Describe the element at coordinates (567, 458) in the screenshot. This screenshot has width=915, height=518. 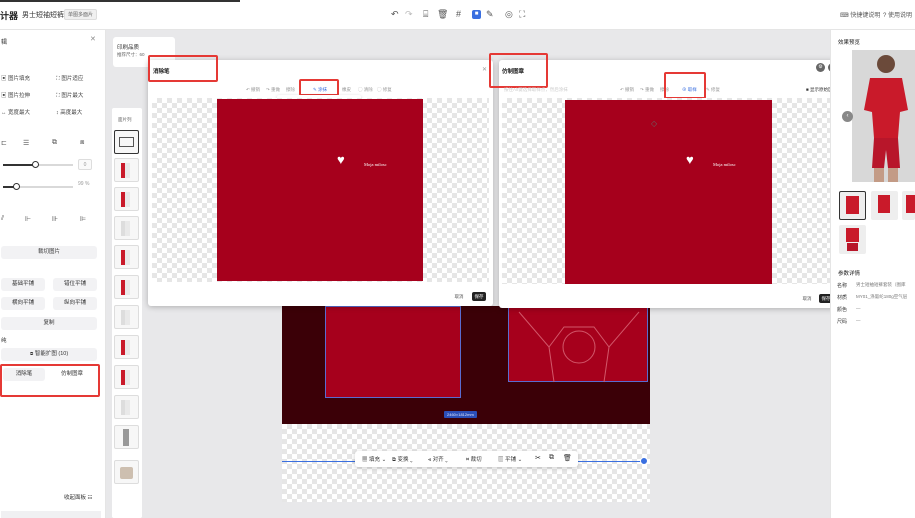
I see `trash-icon: 🗑` at that location.